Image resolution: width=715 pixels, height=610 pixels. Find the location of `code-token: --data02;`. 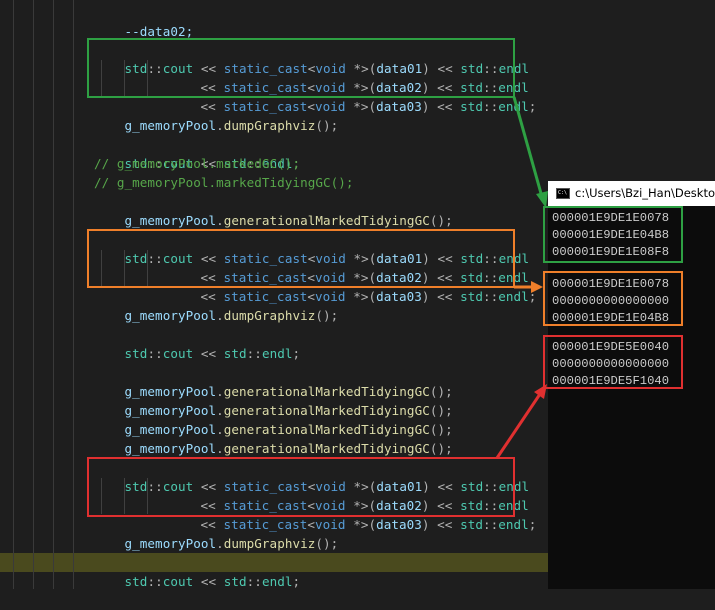

code-token: --data02; is located at coordinates (159, 31).